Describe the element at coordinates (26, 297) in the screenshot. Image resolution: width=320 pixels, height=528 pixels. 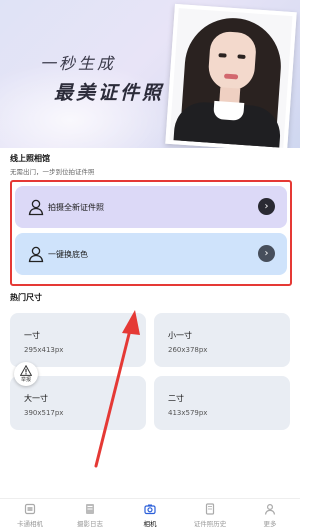
I see `hot-sizes-title: 热门尺寸` at that location.